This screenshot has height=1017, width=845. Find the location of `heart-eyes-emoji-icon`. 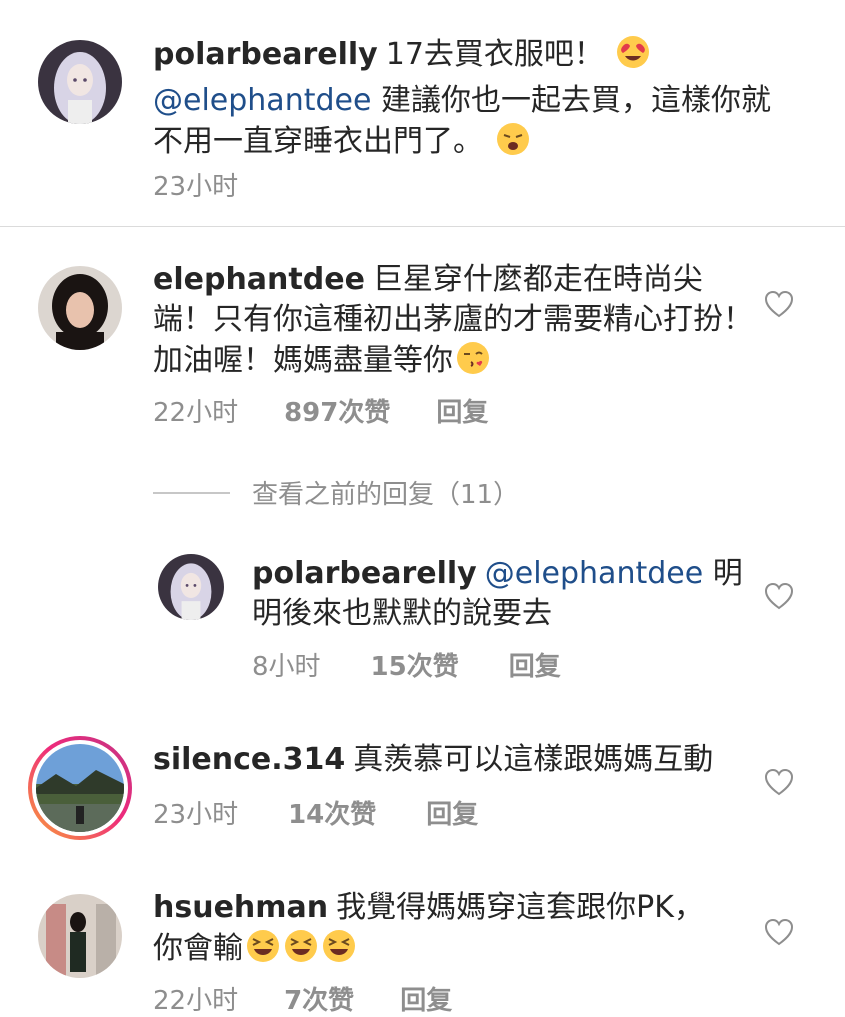

heart-eyes-emoji-icon is located at coordinates (633, 57).